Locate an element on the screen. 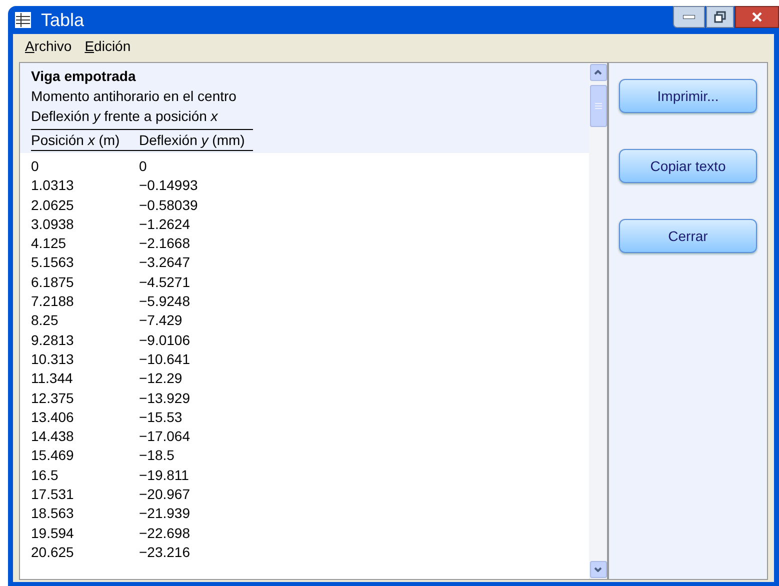 This screenshot has height=586, width=779. table-cell-text: 17.531 is located at coordinates (53, 494).